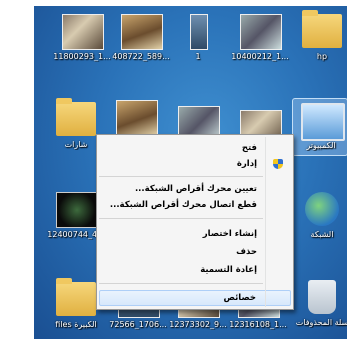  Describe the element at coordinates (195, 164) in the screenshot. I see `menu-item-manage: إدارة` at that location.